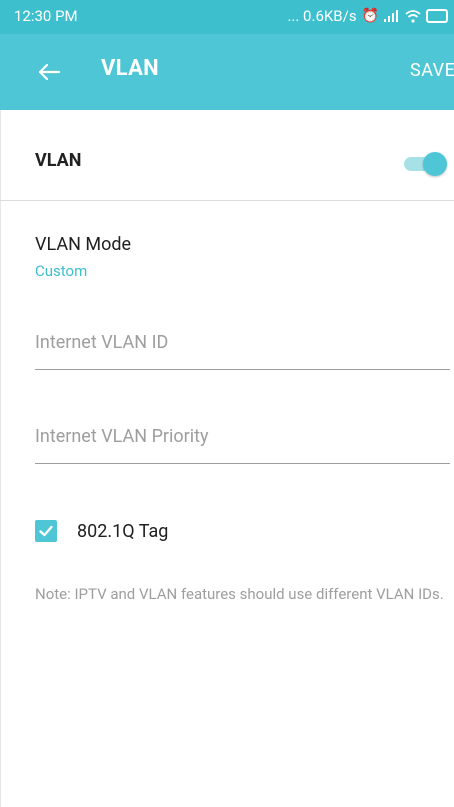 The width and height of the screenshot is (454, 807). Describe the element at coordinates (242, 342) in the screenshot. I see `internet-vlan-id-input` at that location.